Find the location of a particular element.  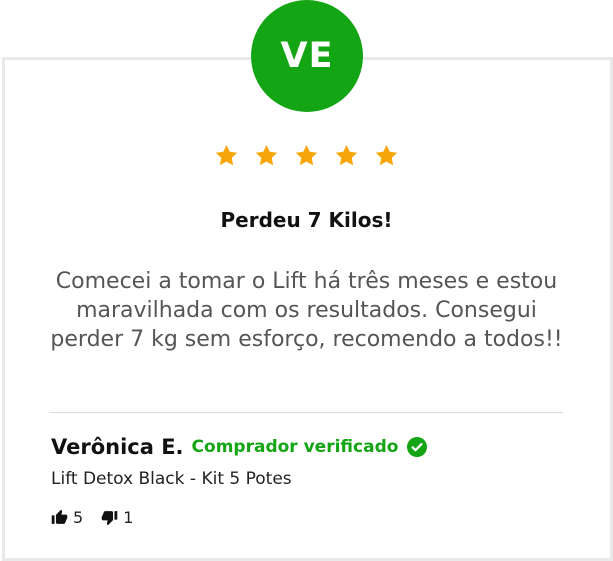

avatar: VE is located at coordinates (307, 56).